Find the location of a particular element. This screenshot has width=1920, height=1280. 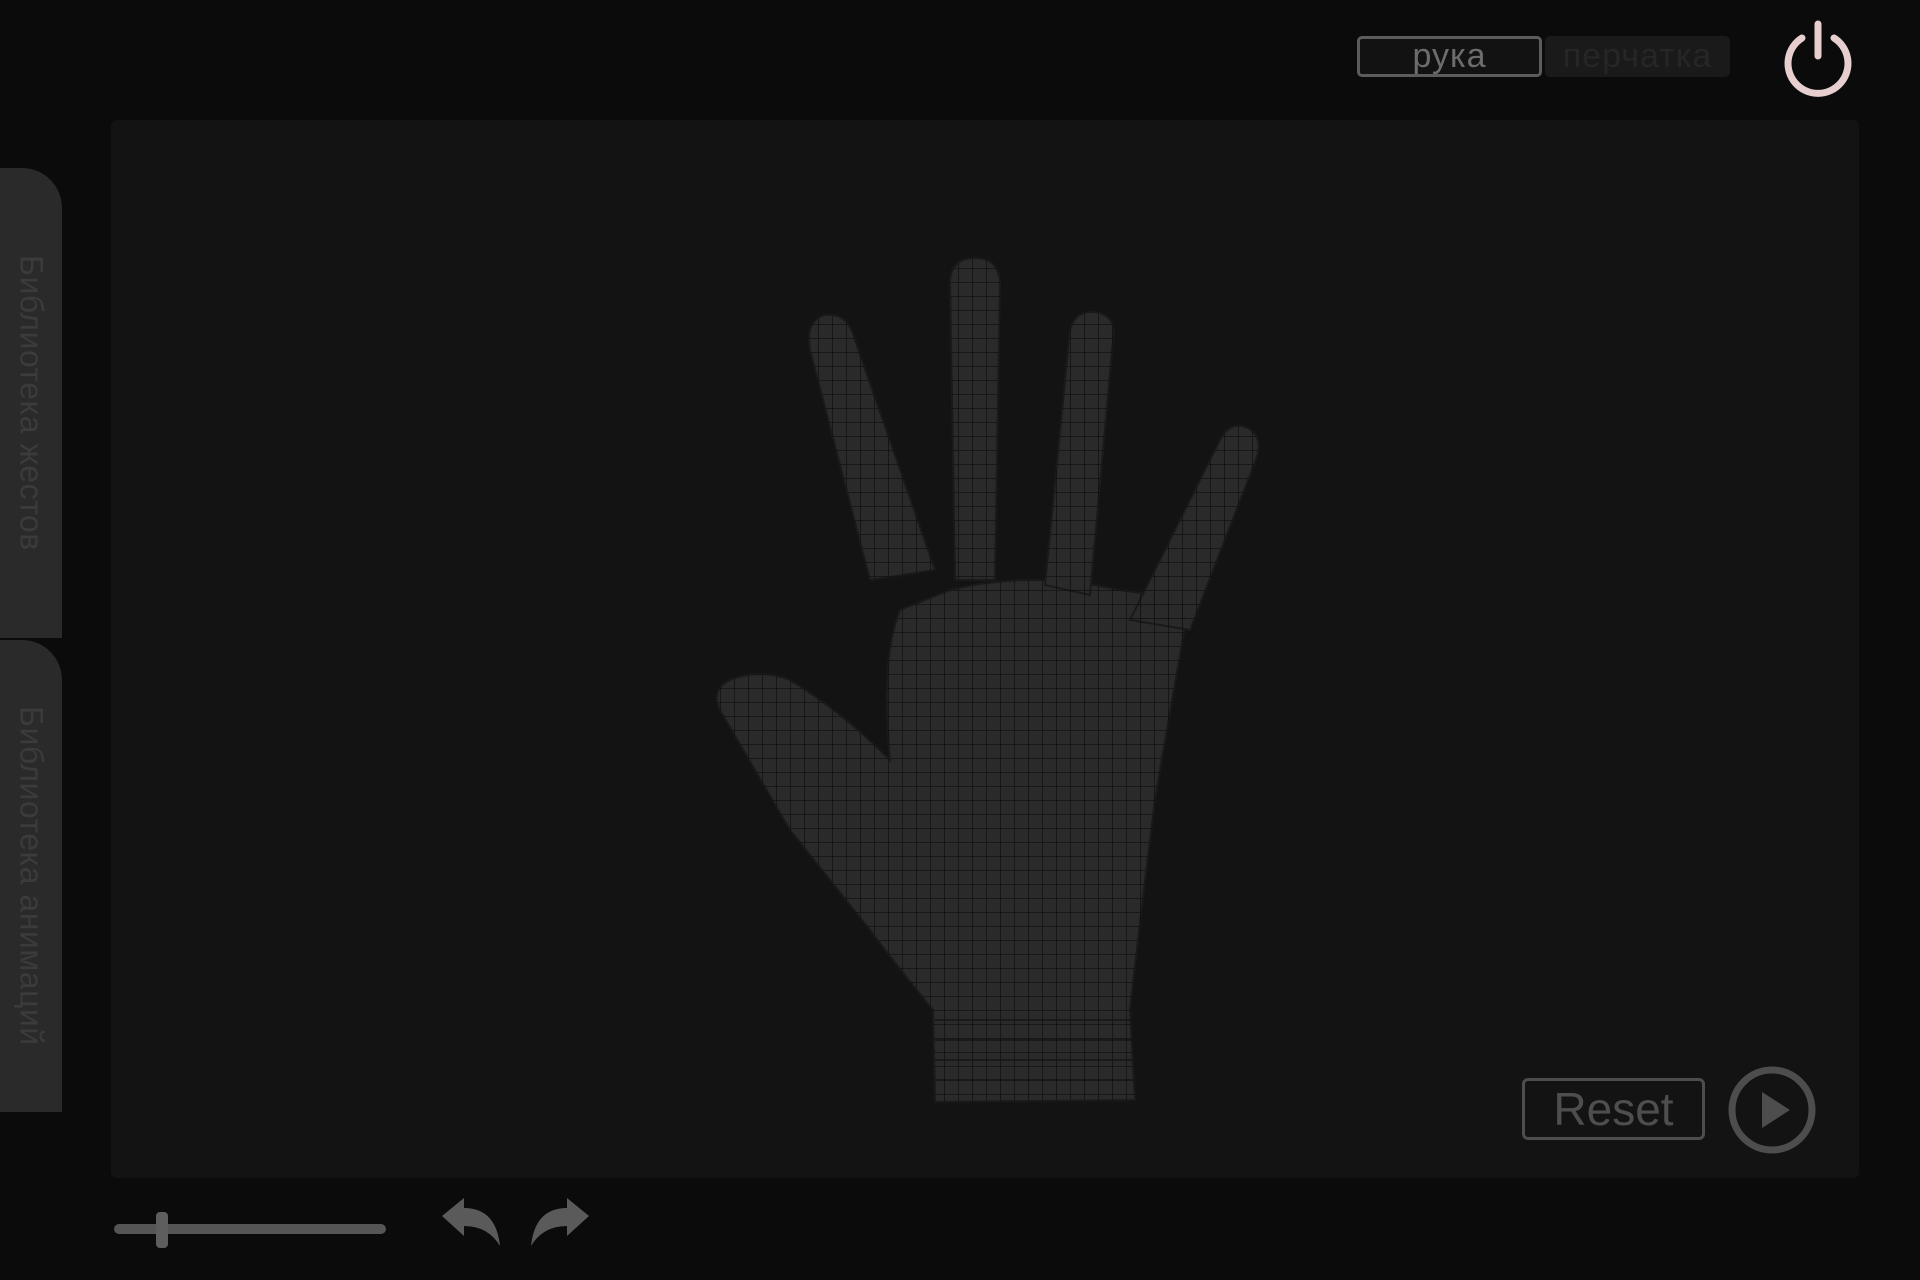

play-icon is located at coordinates (1772, 1110).